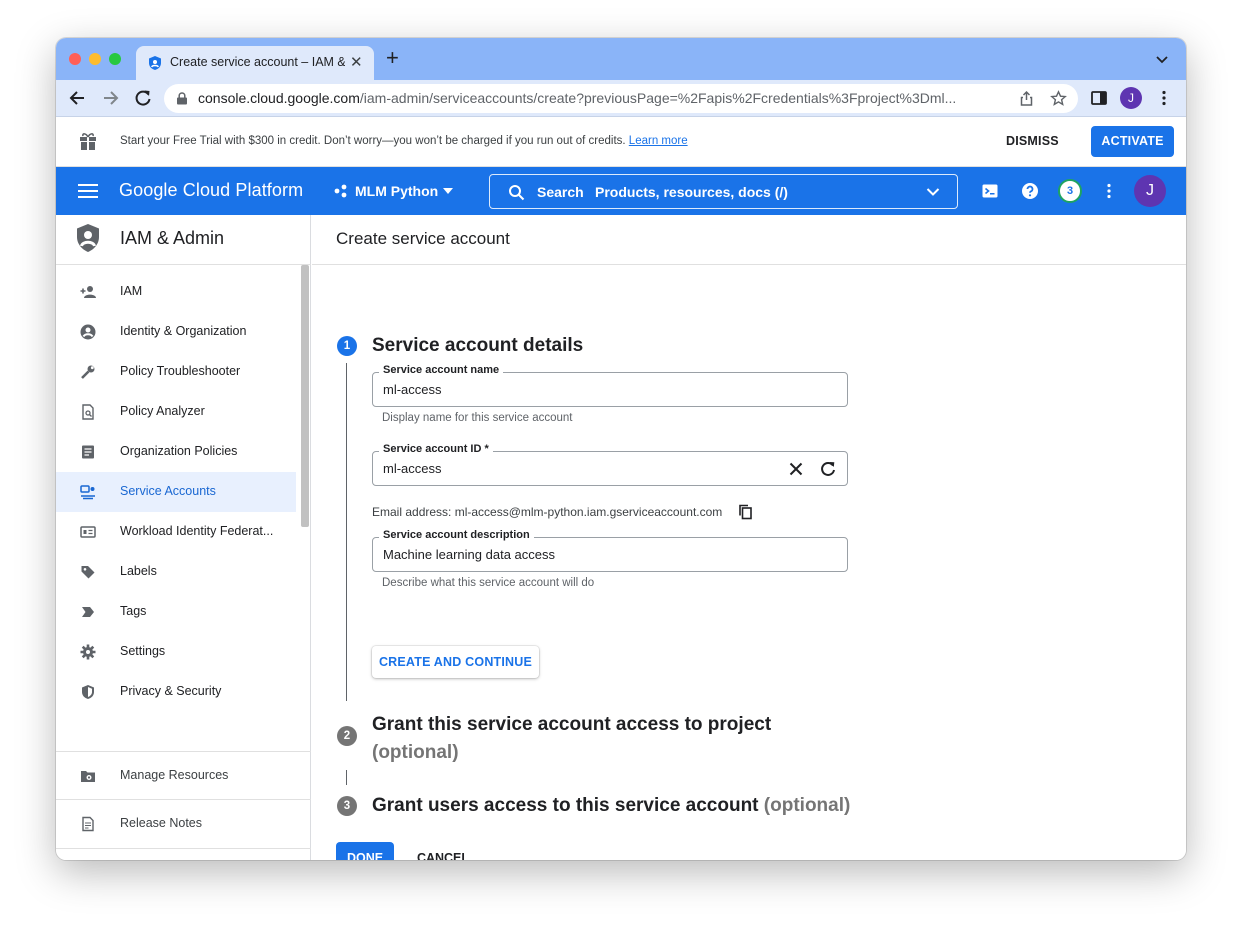  Describe the element at coordinates (392, 58) in the screenshot. I see `new-tab-button: +` at that location.